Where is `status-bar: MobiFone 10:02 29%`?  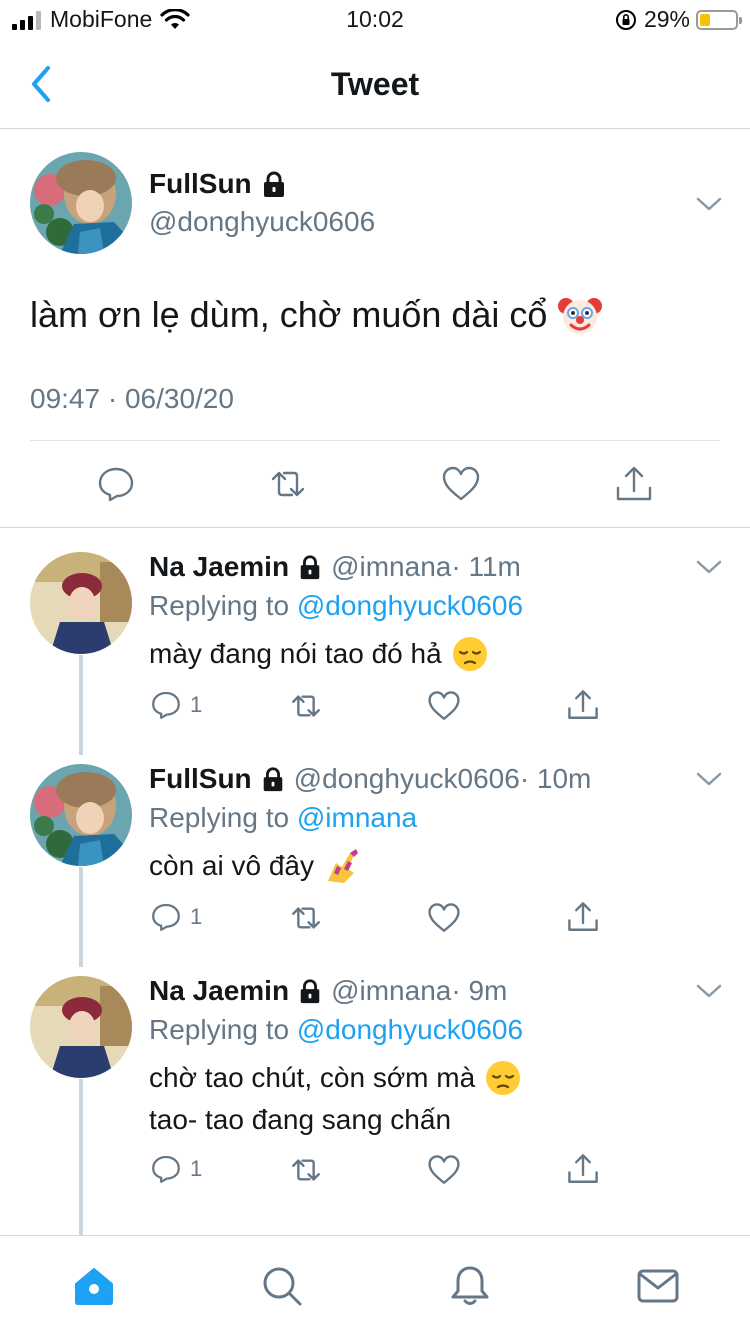 status-bar: MobiFone 10:02 29% is located at coordinates (375, 20).